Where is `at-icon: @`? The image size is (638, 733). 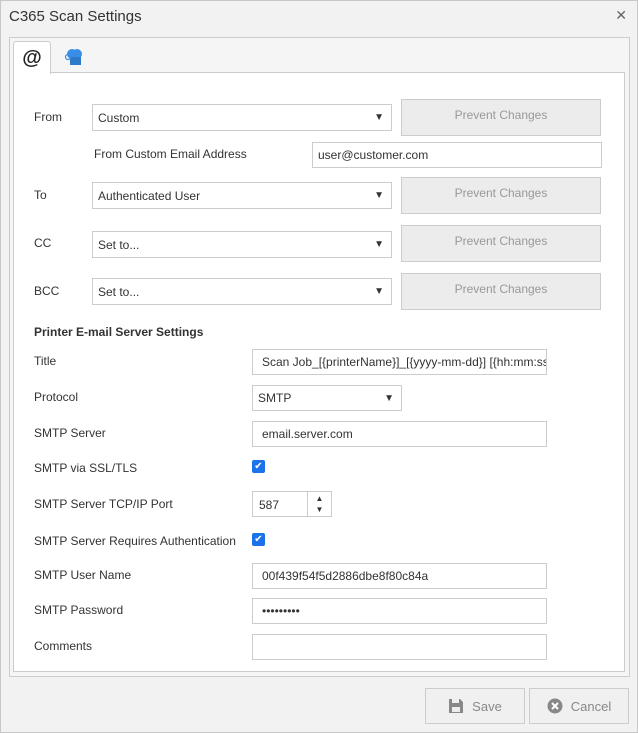 at-icon: @ is located at coordinates (32, 57).